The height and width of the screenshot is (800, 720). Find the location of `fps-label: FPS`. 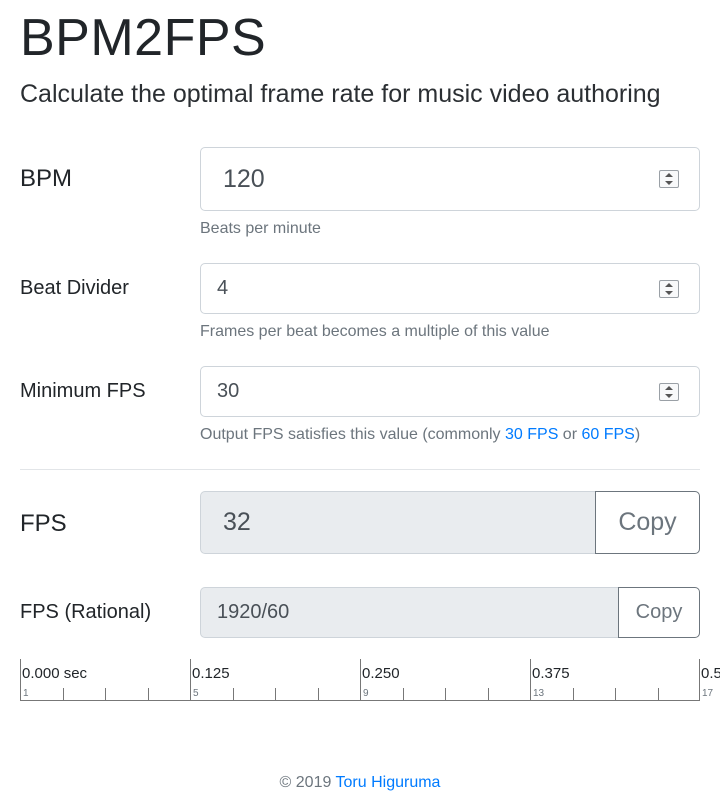

fps-label: FPS is located at coordinates (43, 523).